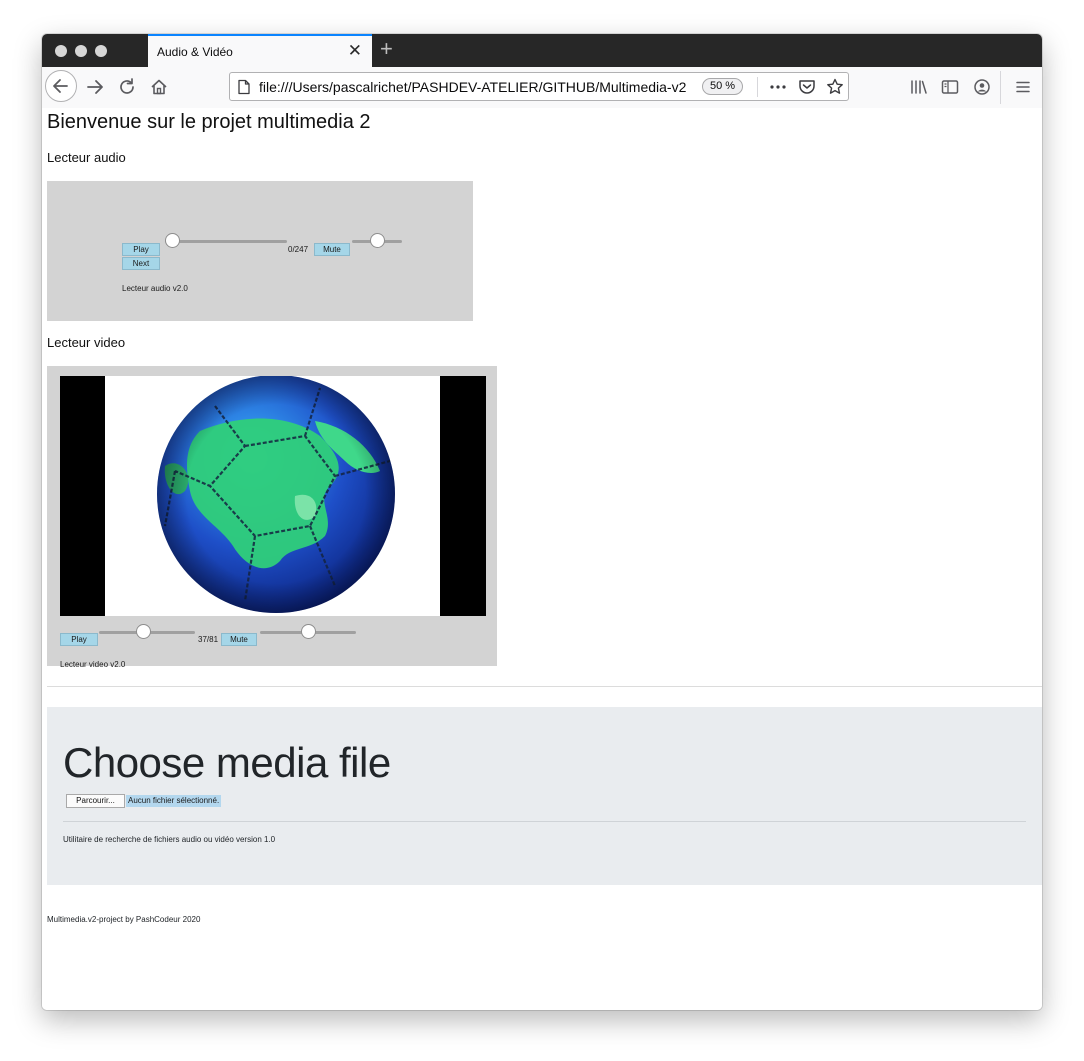 The width and height of the screenshot is (1084, 1061). Describe the element at coordinates (239, 639) in the screenshot. I see `video-mute-button: Mute` at that location.